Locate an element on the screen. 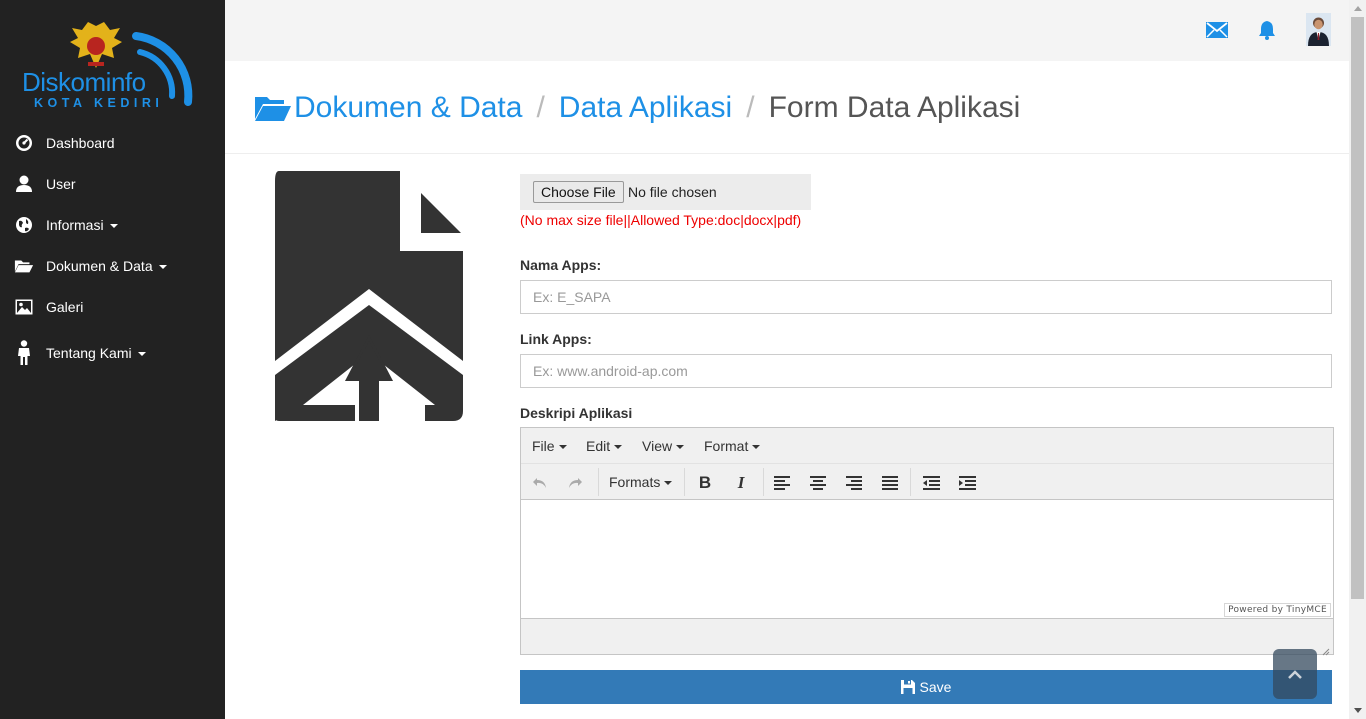 The image size is (1366, 719). save-button-label: Save is located at coordinates (935, 687).